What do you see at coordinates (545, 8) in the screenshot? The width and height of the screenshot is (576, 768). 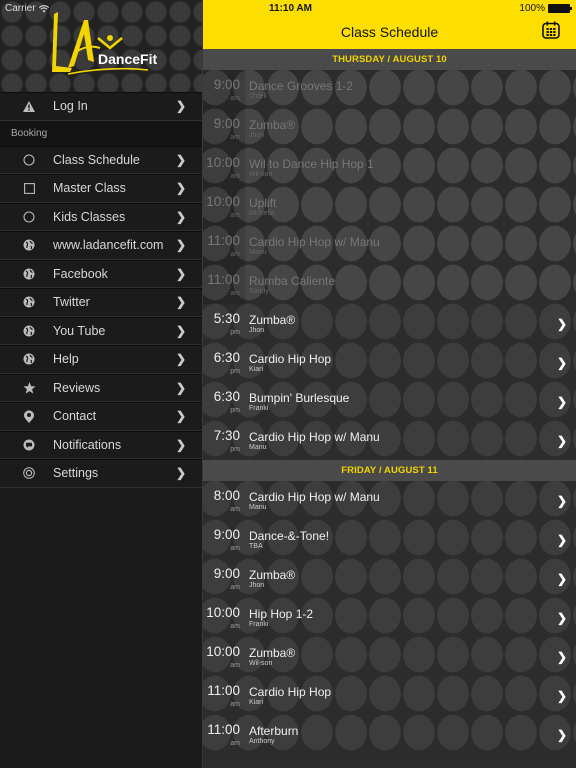 I see `status-battery: 100%` at bounding box center [545, 8].